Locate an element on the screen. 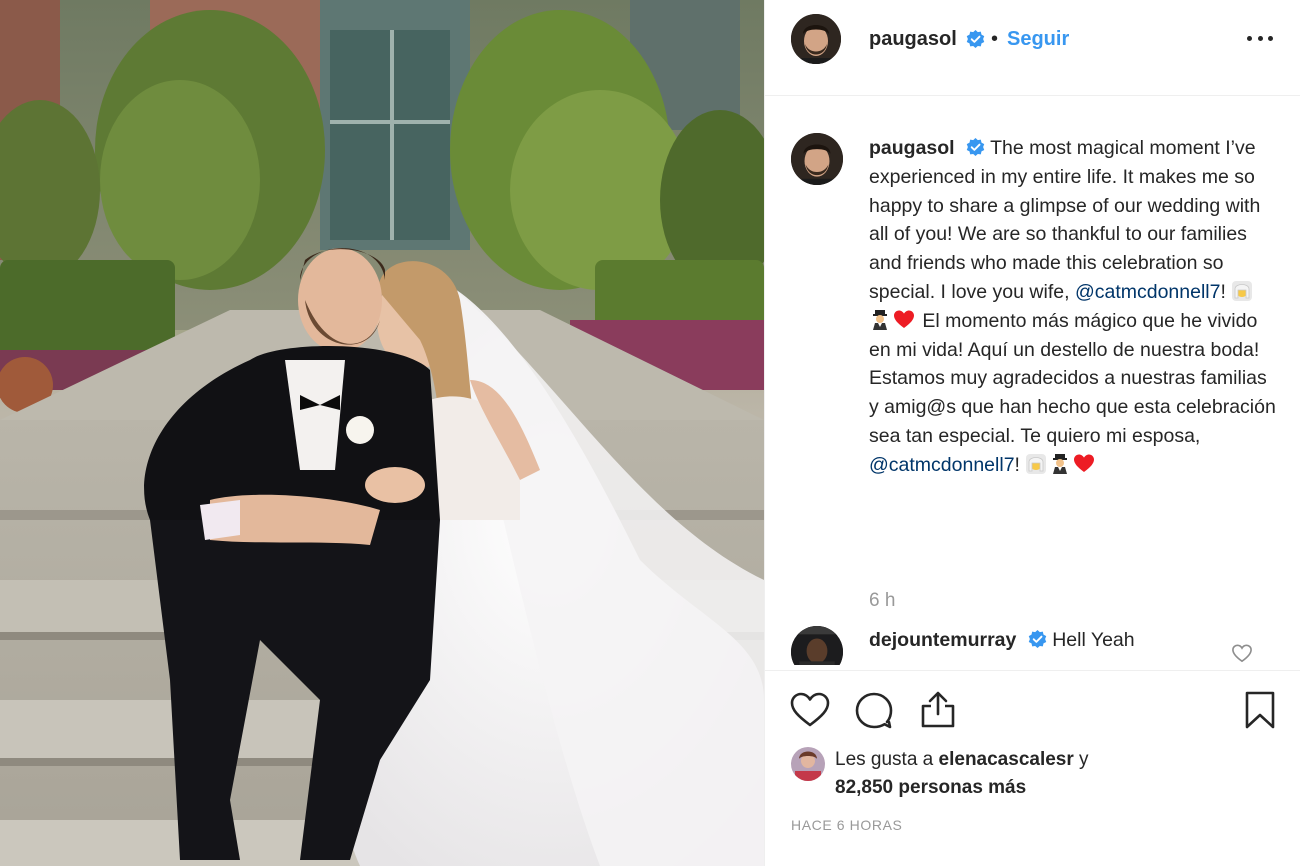 The height and width of the screenshot is (866, 1300). share-button is located at coordinates (938, 710).